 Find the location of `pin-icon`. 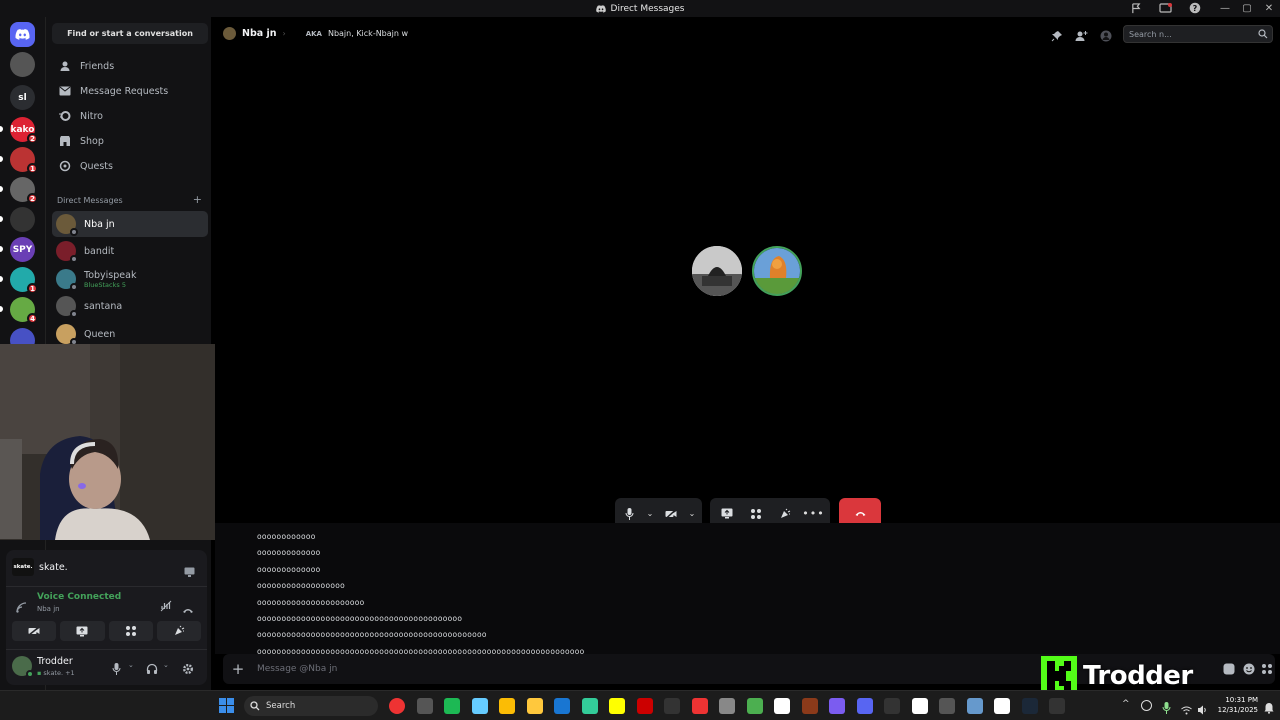

pin-icon is located at coordinates (1057, 36).